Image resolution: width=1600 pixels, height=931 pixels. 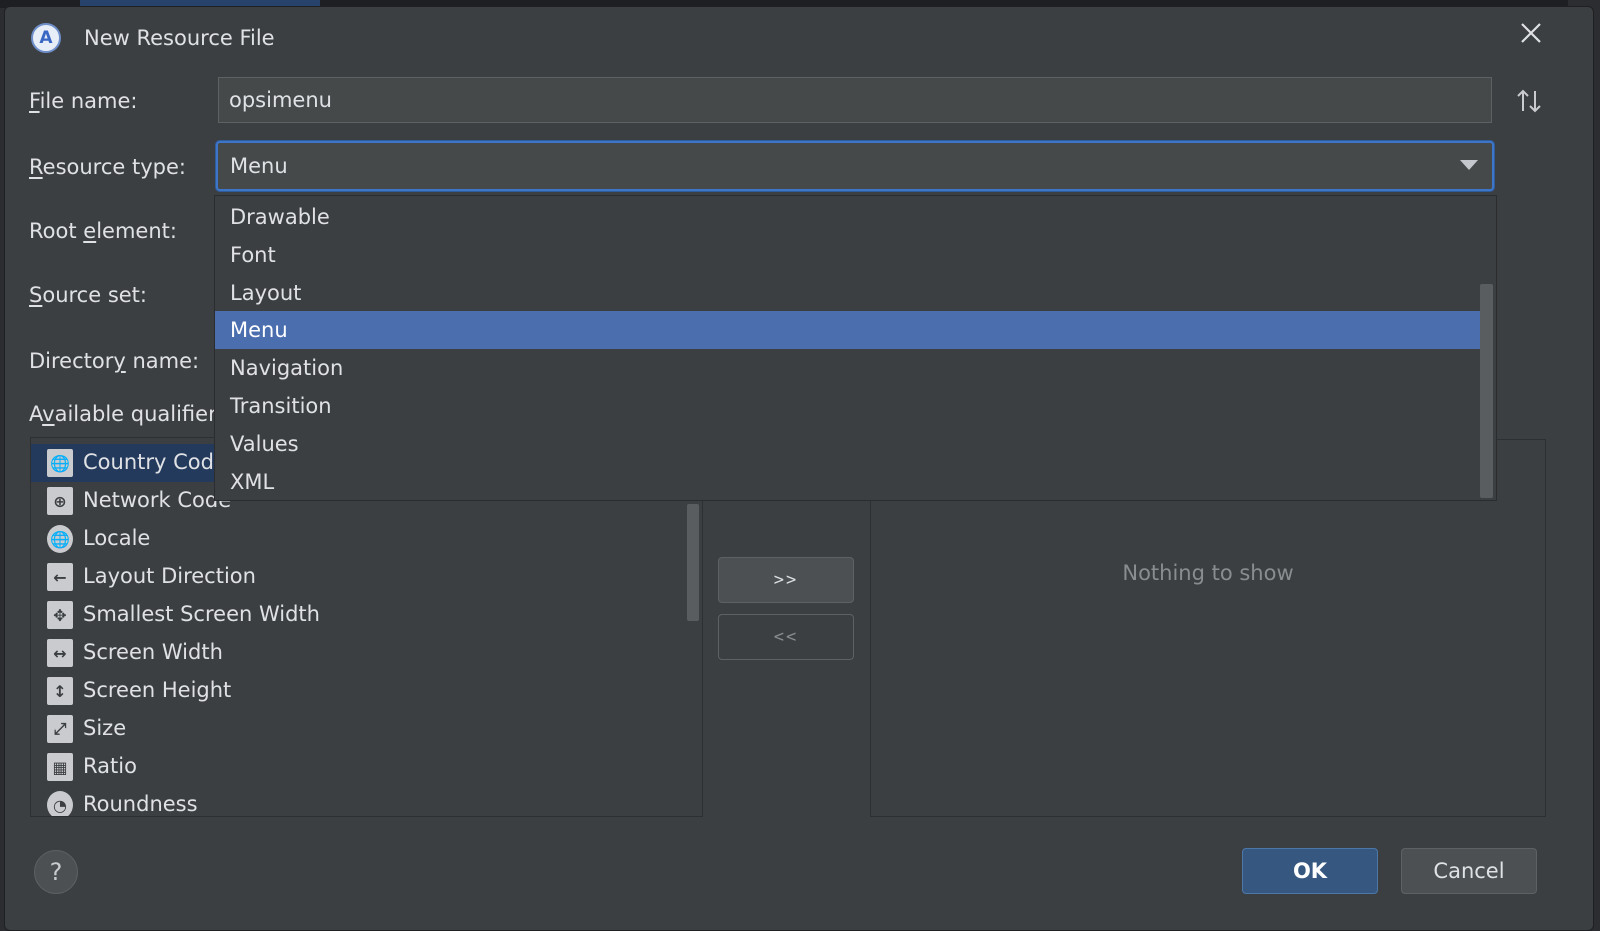 I want to click on ok-button: OK, so click(x=1310, y=871).